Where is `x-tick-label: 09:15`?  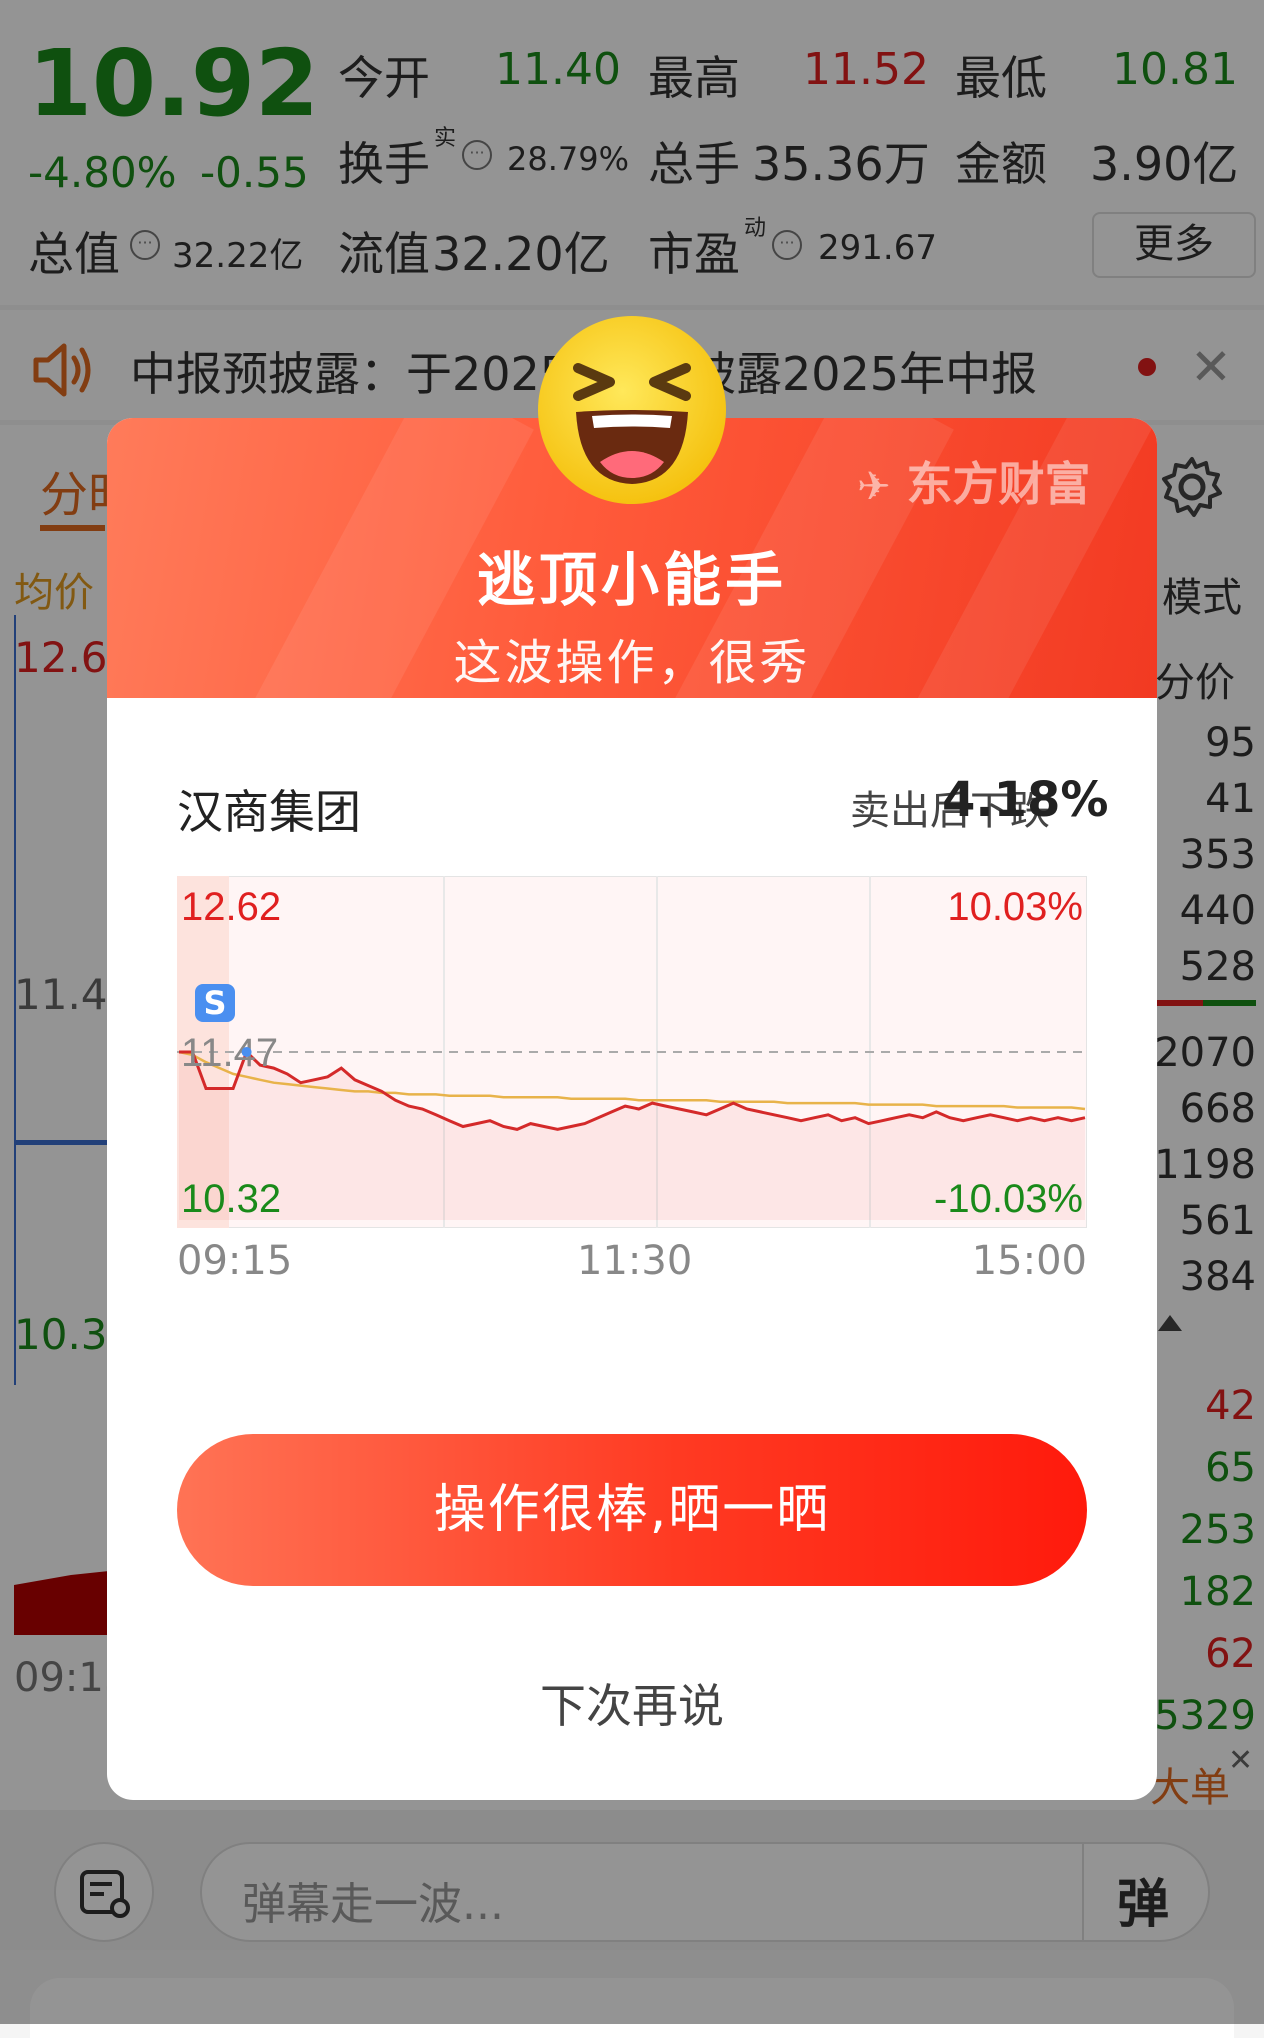 x-tick-label: 09:15 is located at coordinates (235, 1261).